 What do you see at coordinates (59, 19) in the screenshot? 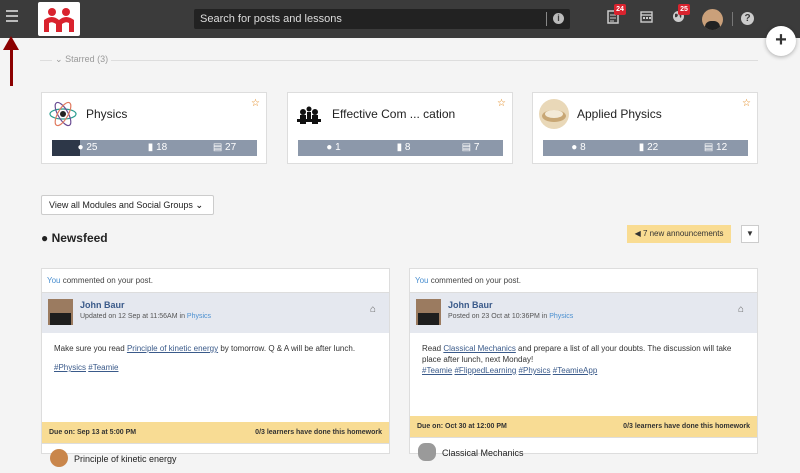
I see `app-logo` at bounding box center [59, 19].